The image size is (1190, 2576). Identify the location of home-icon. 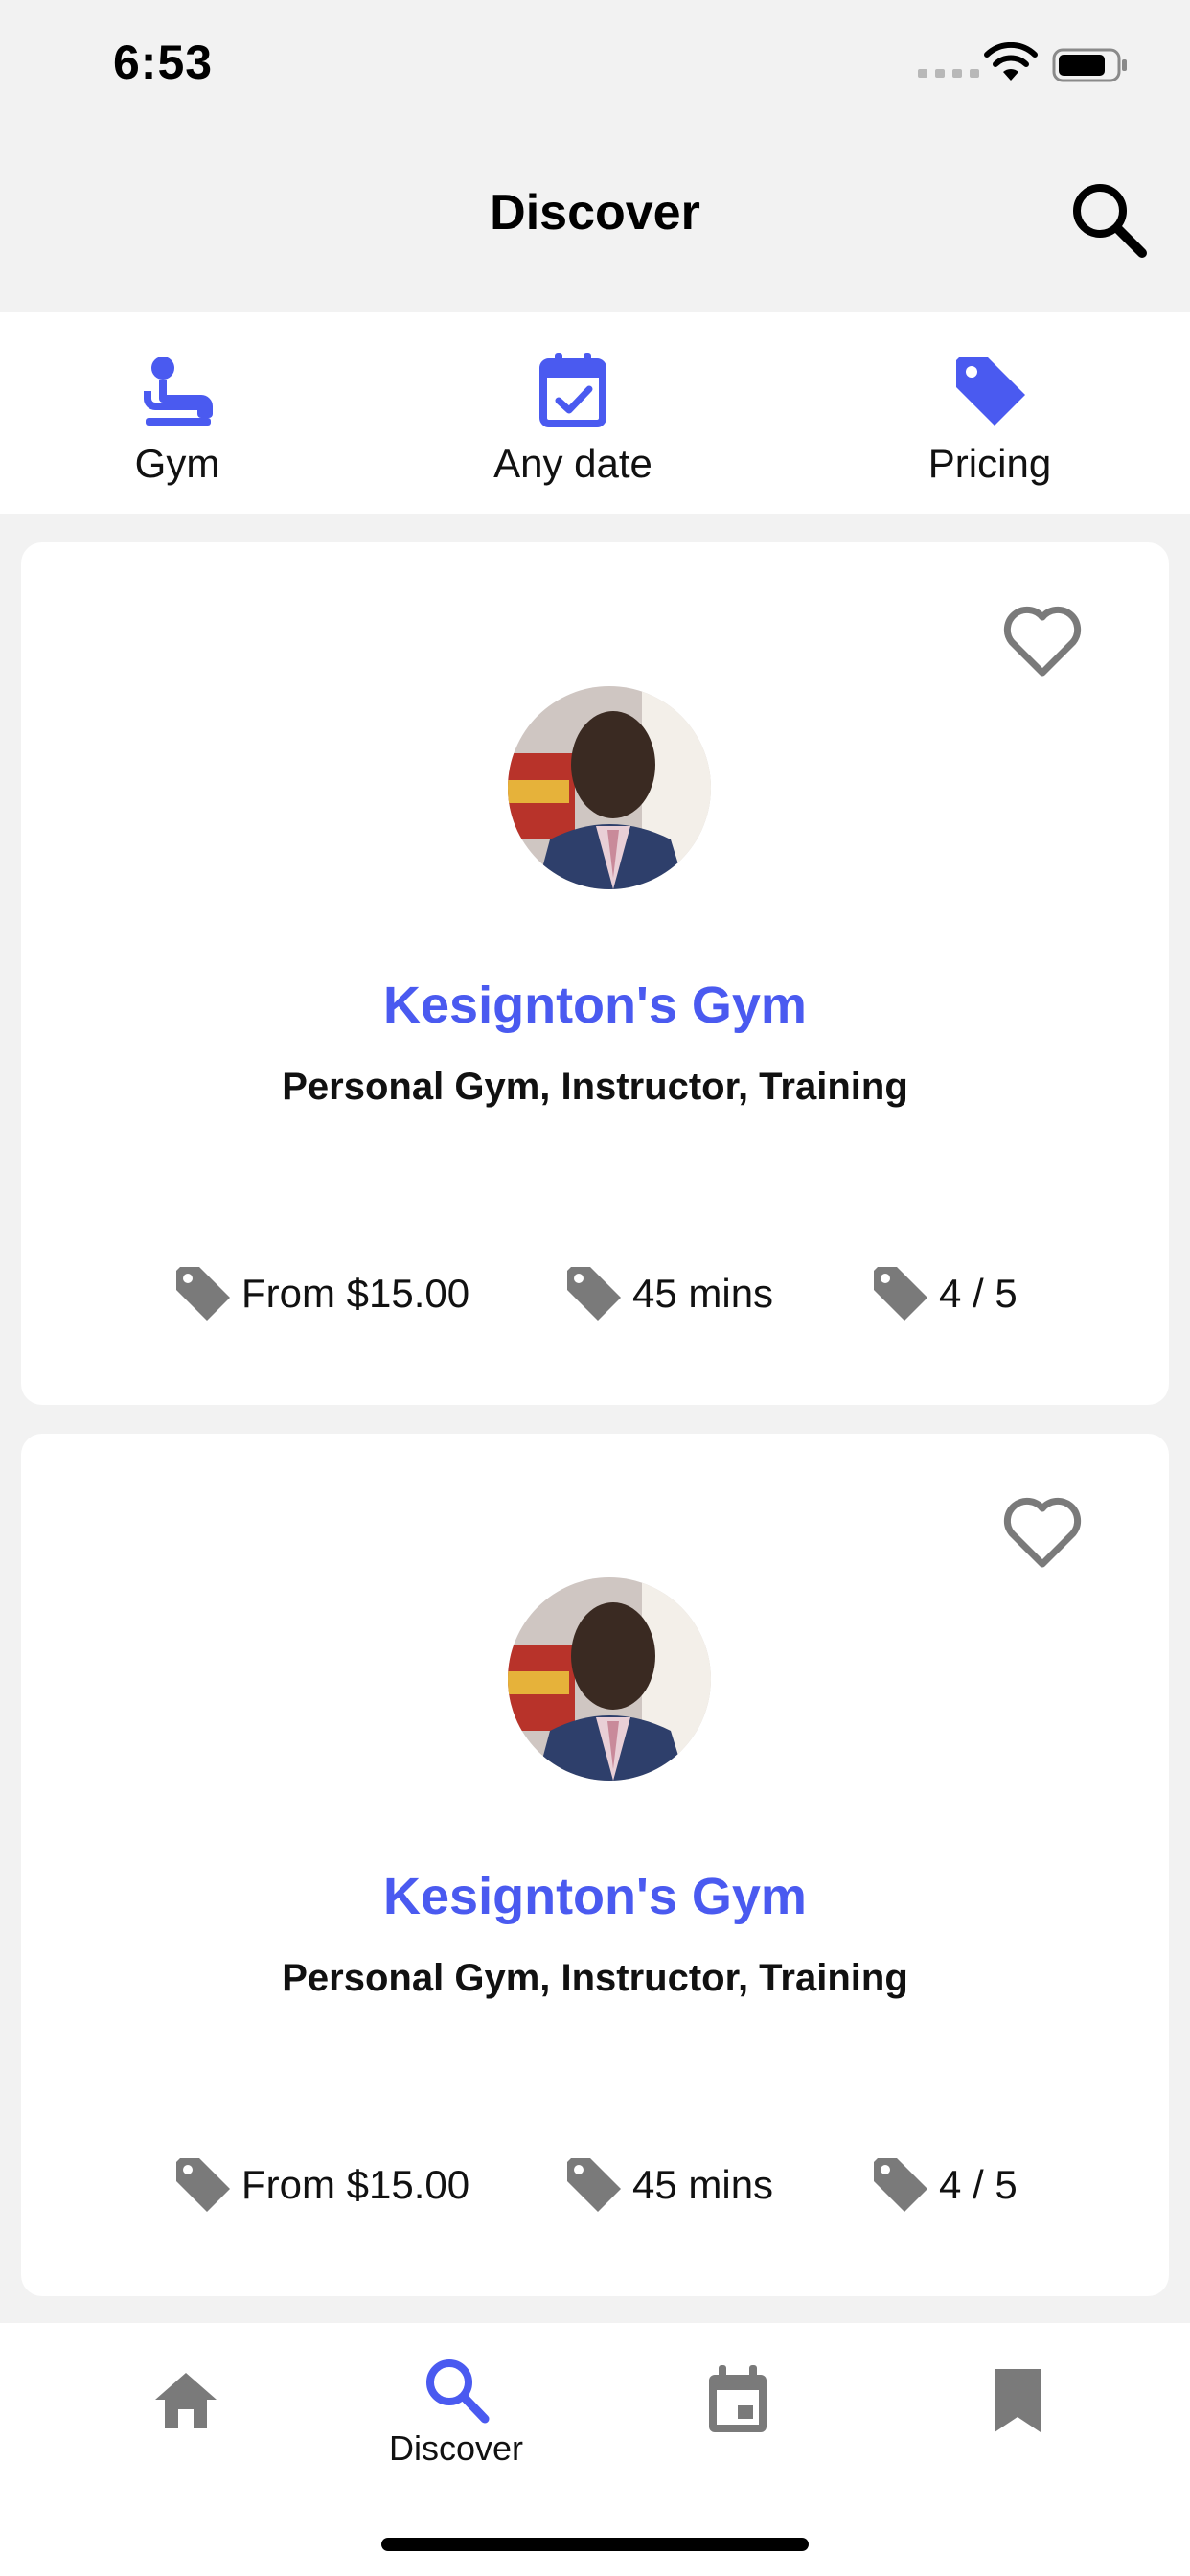
(186, 2400).